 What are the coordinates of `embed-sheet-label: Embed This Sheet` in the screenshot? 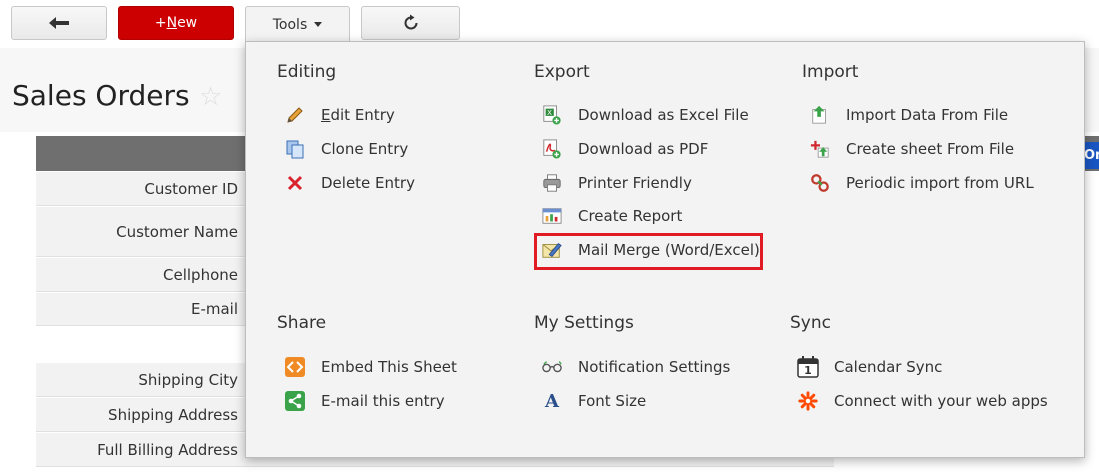 It's located at (389, 367).